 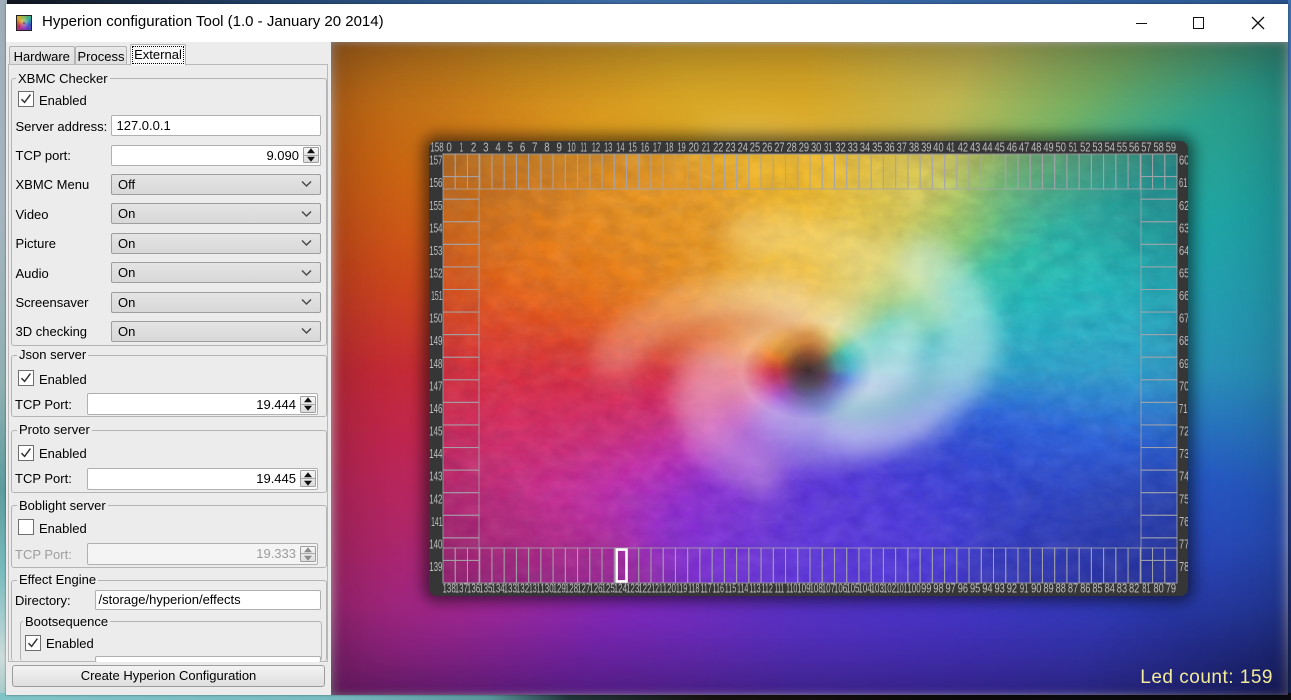 What do you see at coordinates (1183, 318) in the screenshot?
I see `svg-text: 67` at bounding box center [1183, 318].